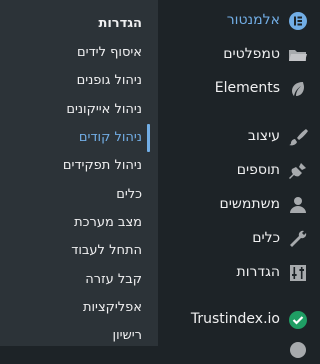  Describe the element at coordinates (72, 23) in the screenshot. I see `submenu-item-settings: הגדרות` at that location.